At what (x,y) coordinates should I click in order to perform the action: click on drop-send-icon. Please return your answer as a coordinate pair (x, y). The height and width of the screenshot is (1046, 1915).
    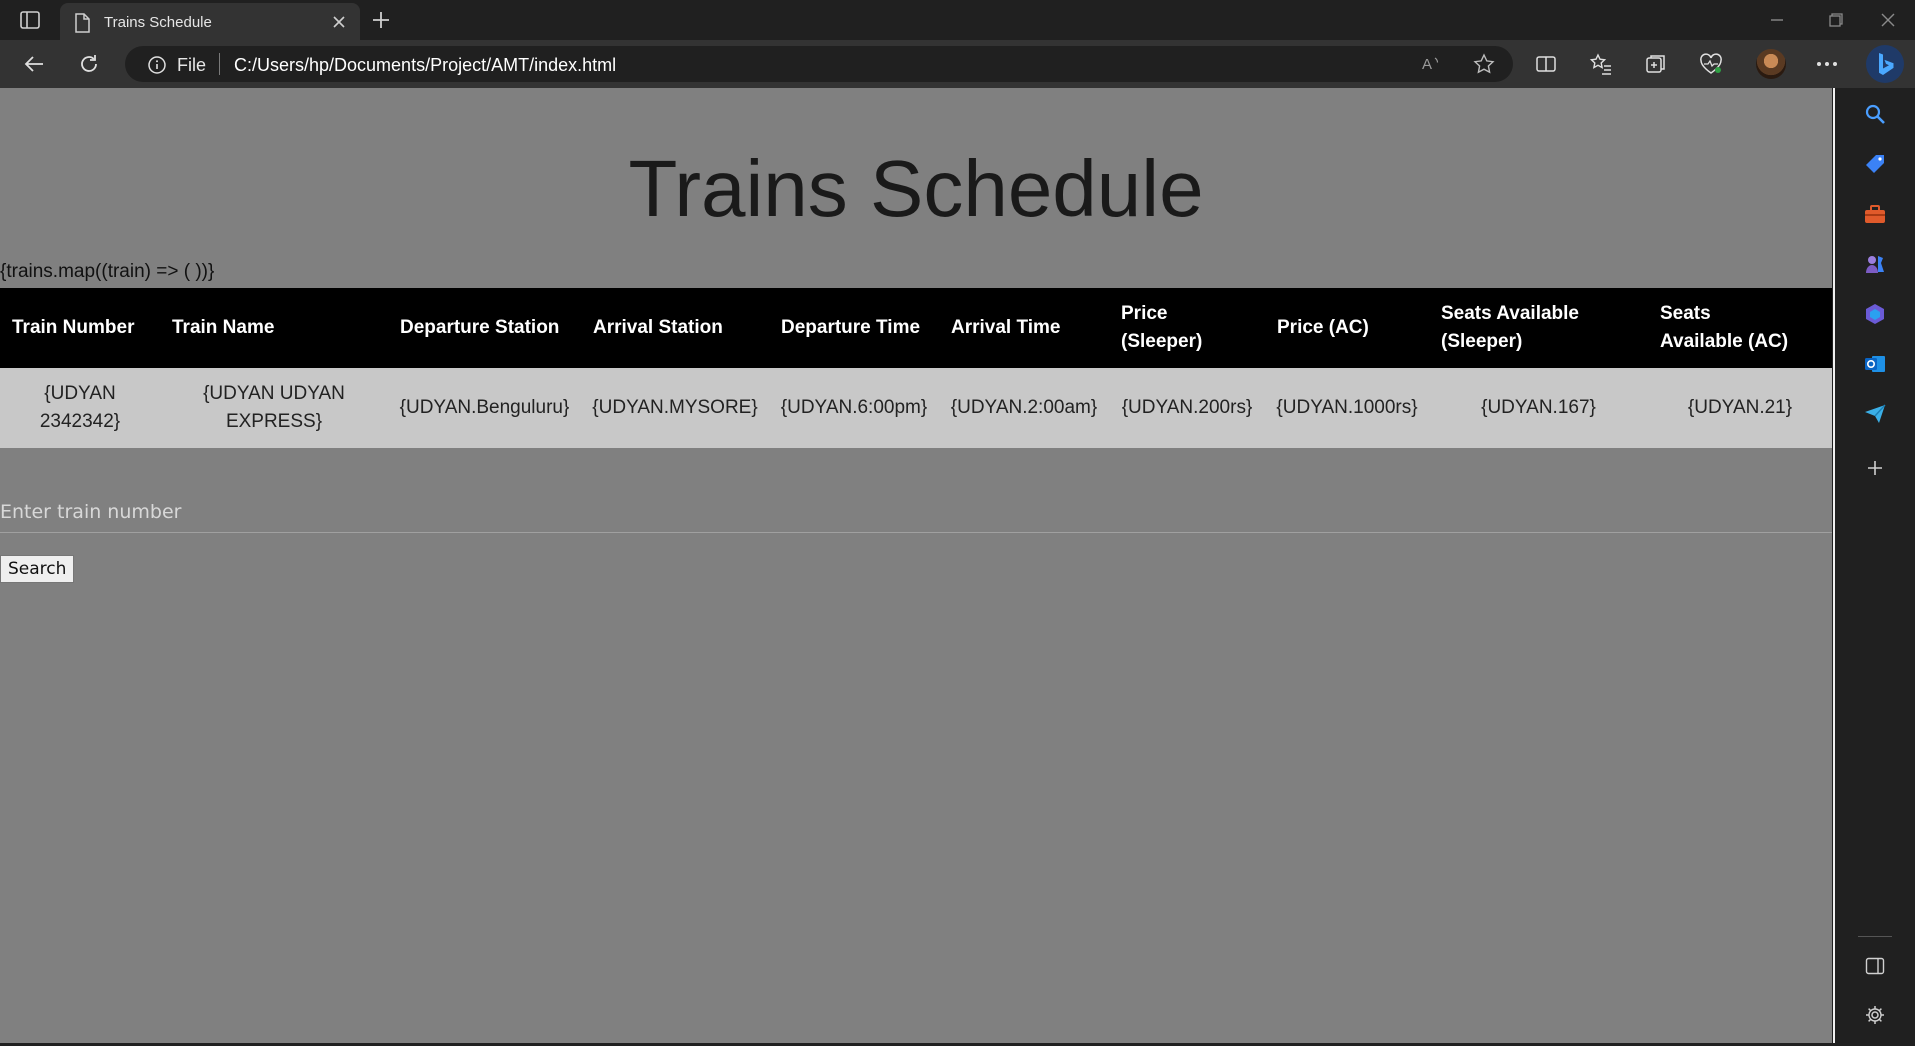
    Looking at the image, I should click on (1875, 413).